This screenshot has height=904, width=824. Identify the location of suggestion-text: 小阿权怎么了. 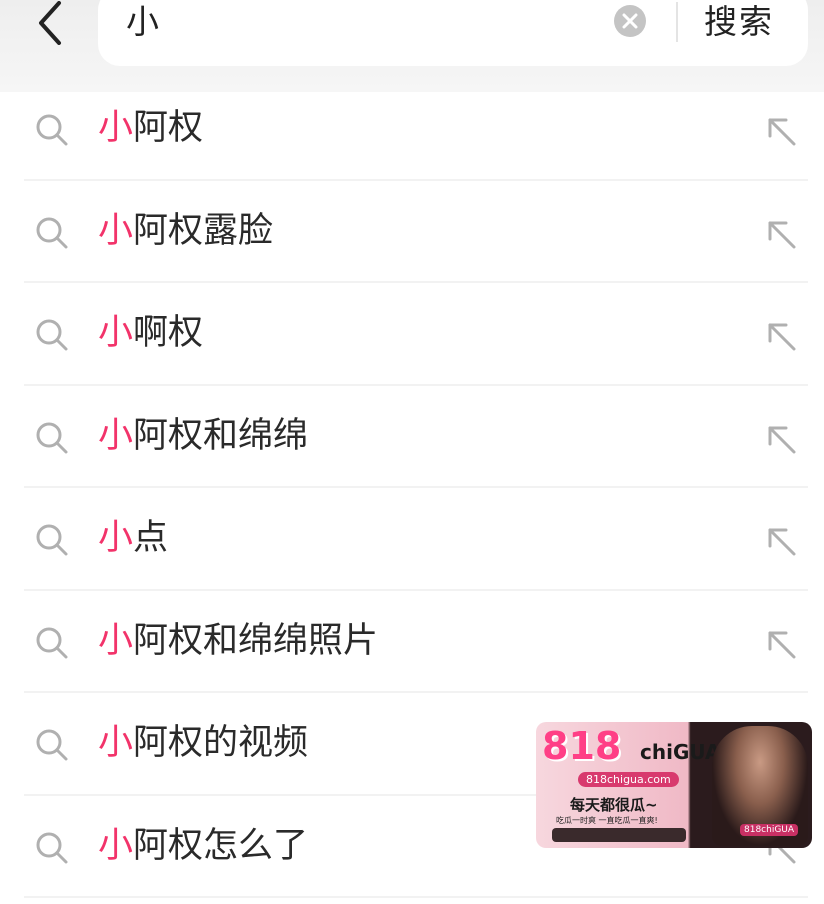
(203, 846).